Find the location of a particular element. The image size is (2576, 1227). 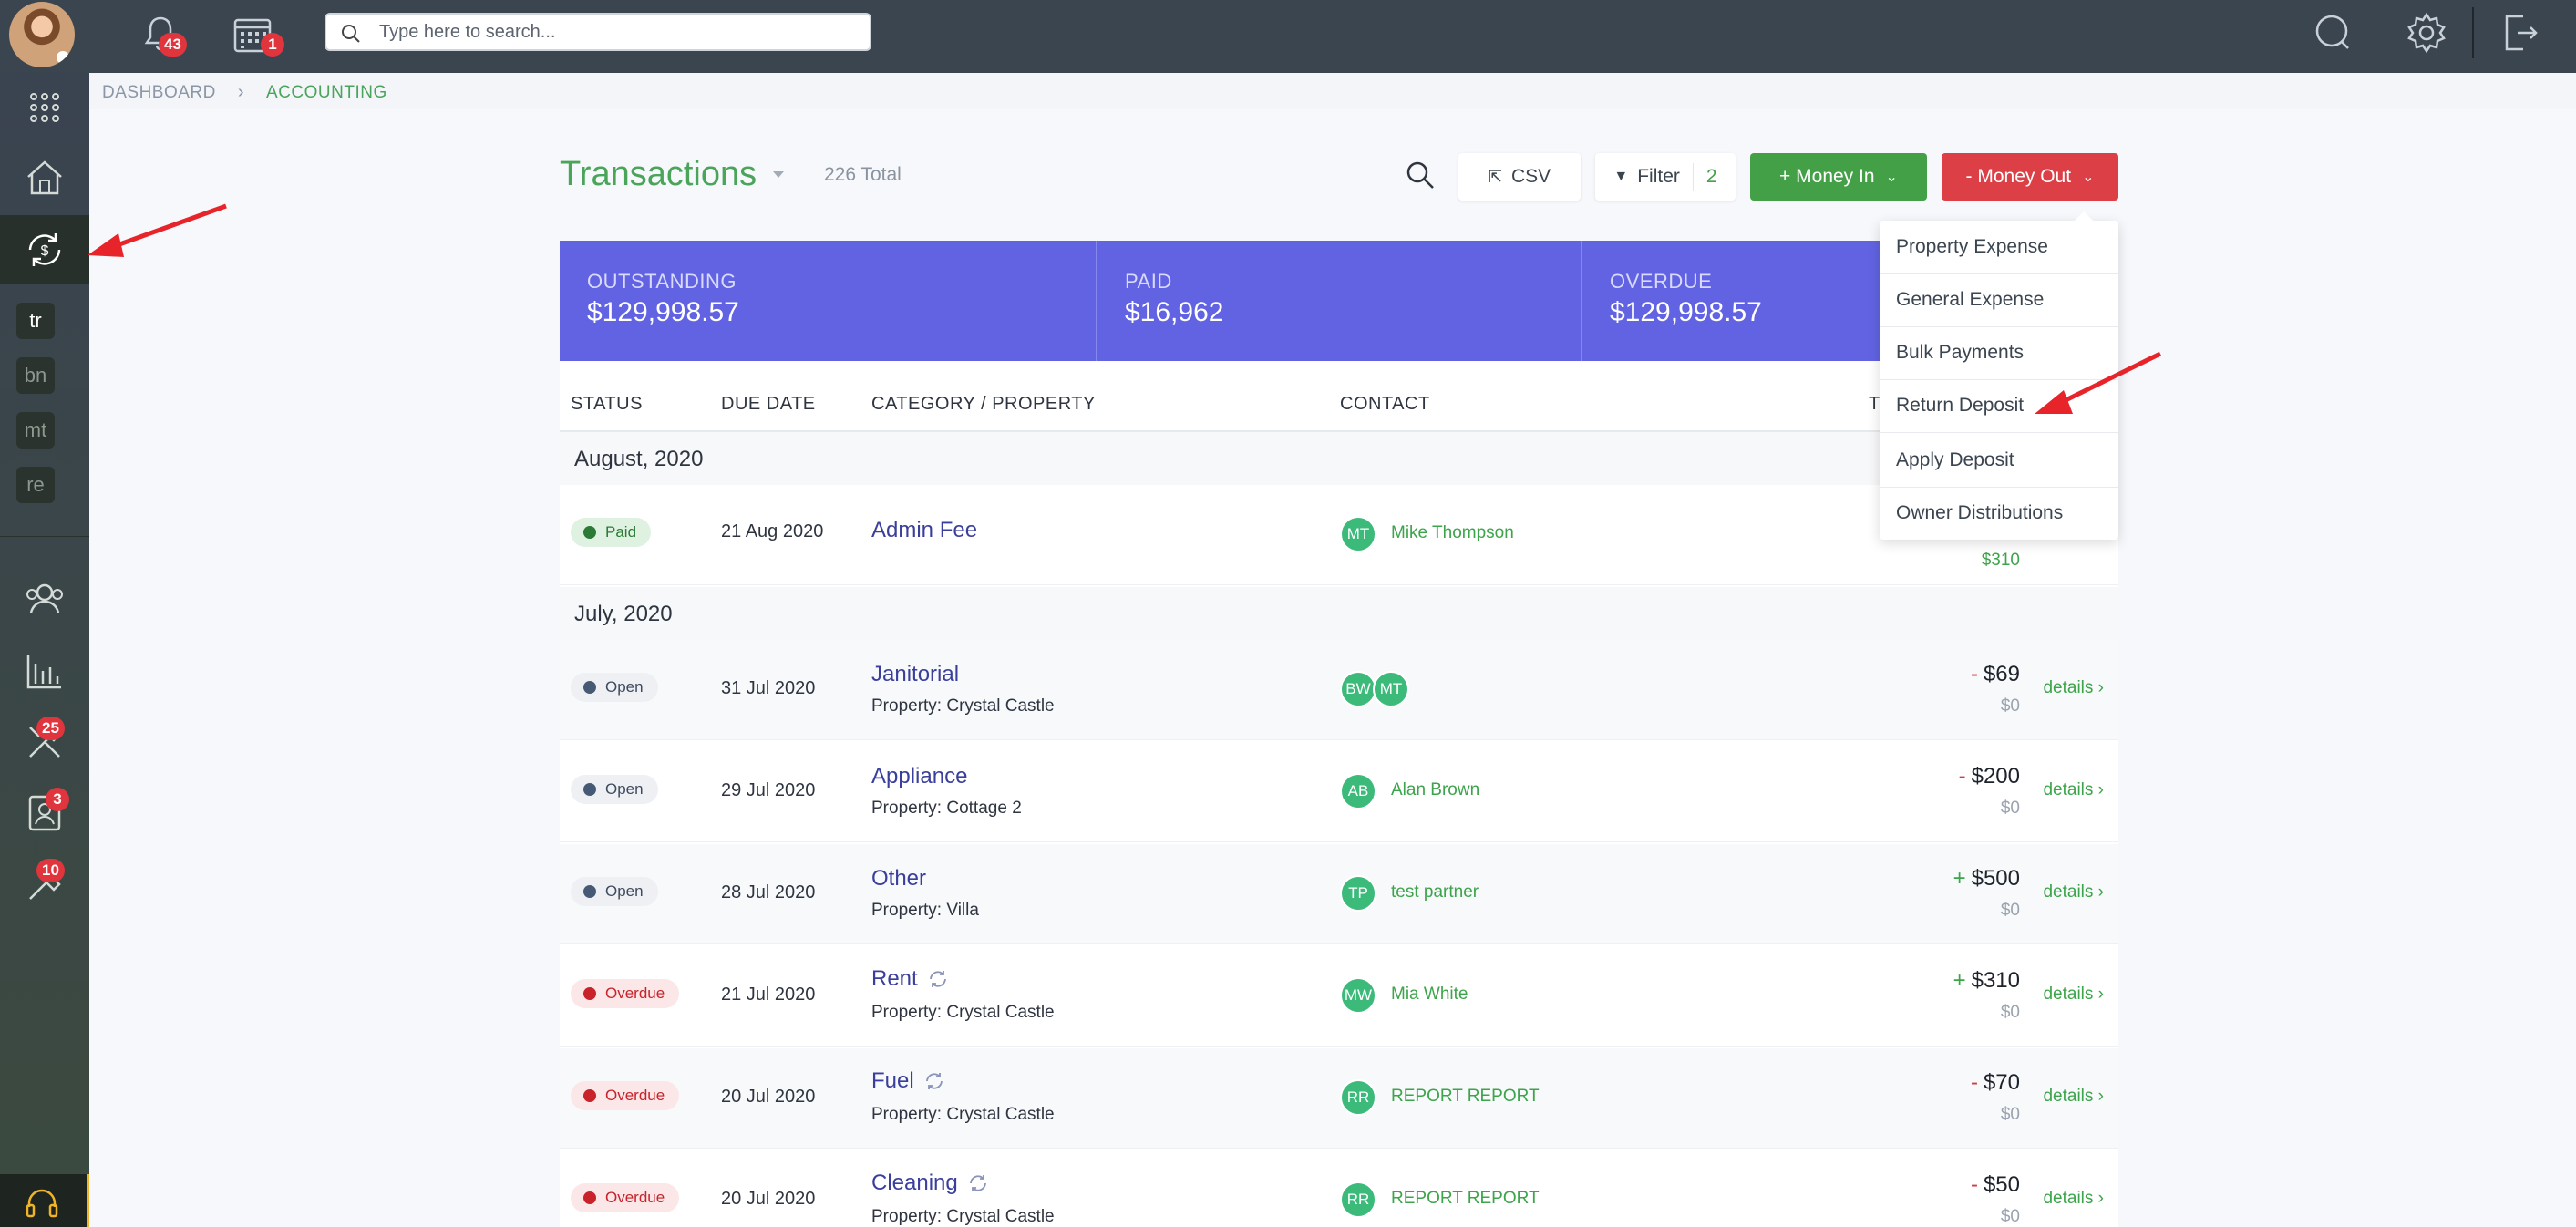

due-date: 28 Jul 2020 is located at coordinates (768, 892).